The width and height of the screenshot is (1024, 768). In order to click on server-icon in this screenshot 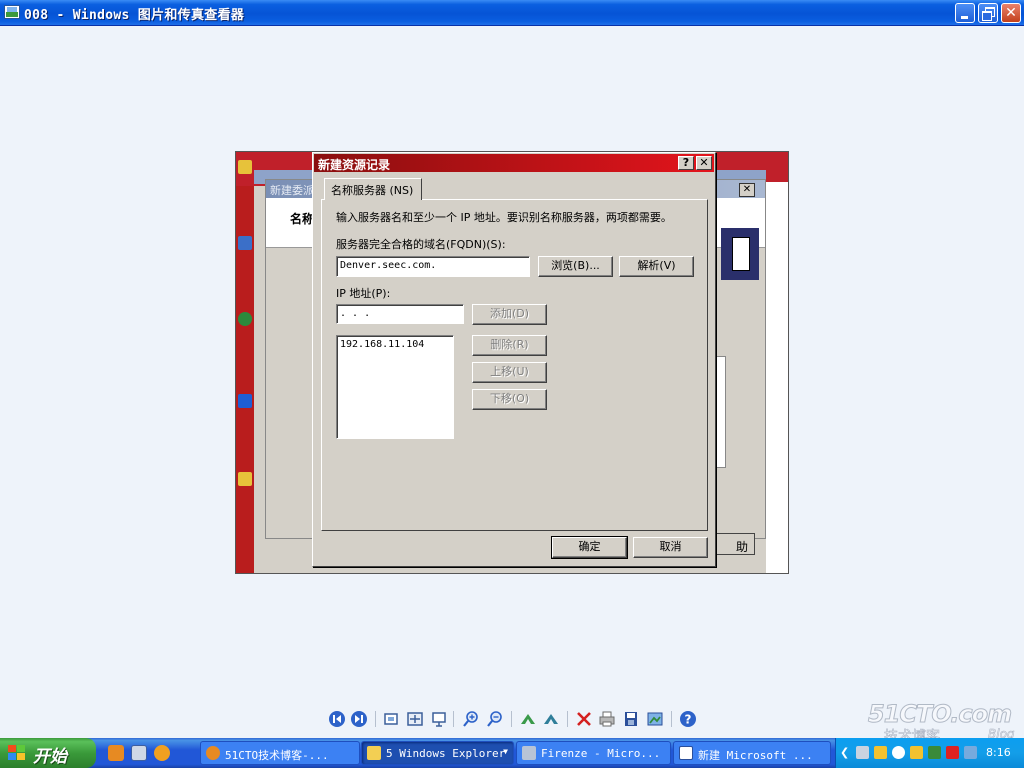, I will do `click(740, 254)`.